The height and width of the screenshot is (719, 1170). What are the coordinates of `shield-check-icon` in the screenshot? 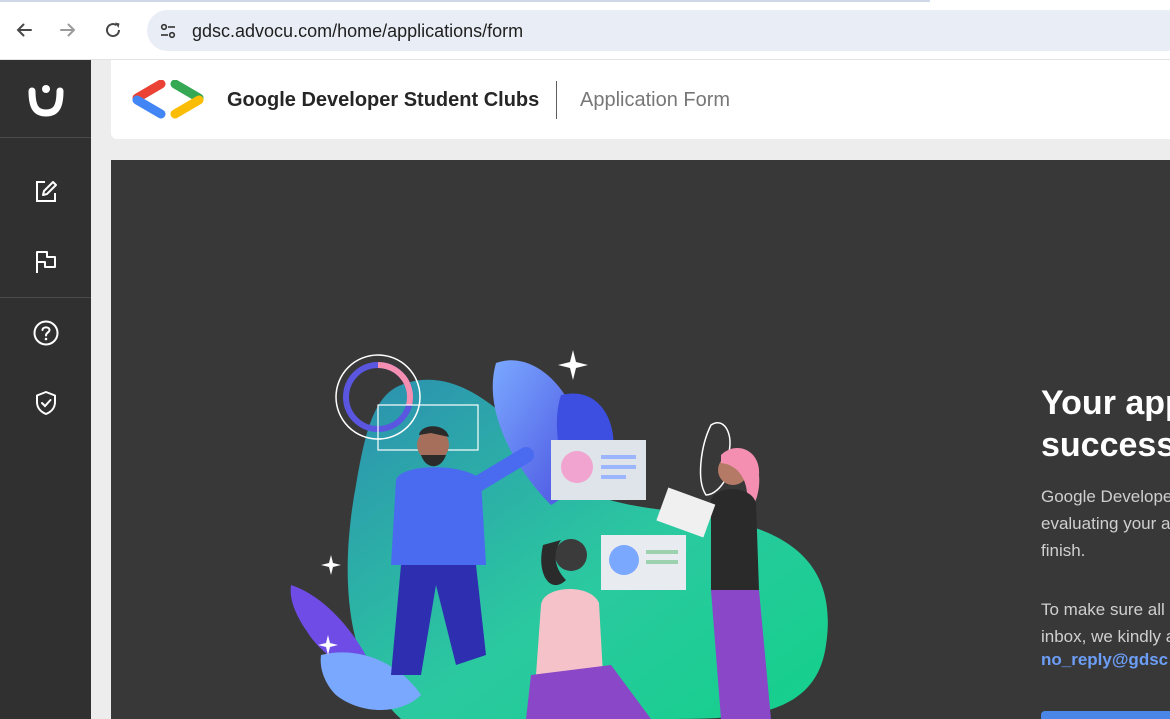 It's located at (45, 403).